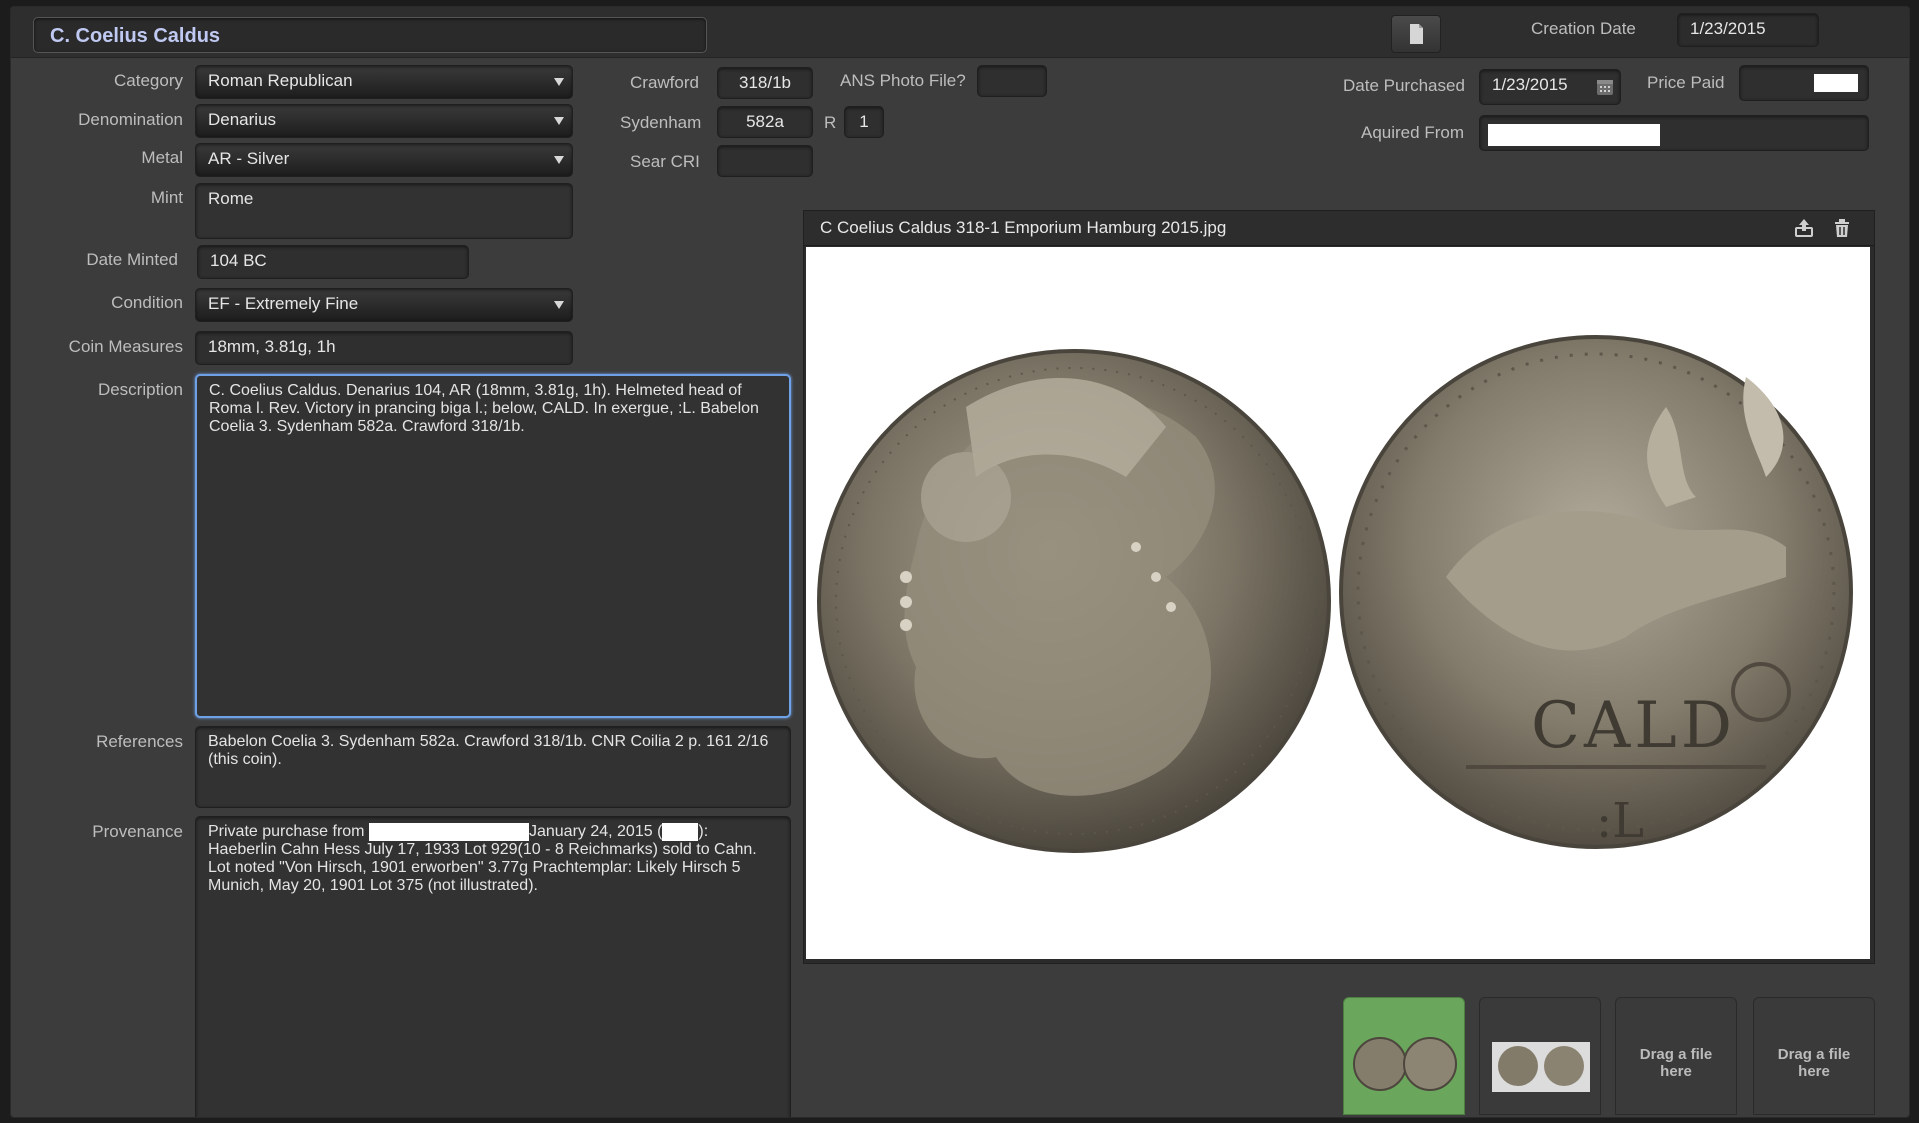  I want to click on acquired-from-label: Aquired From, so click(1412, 132).